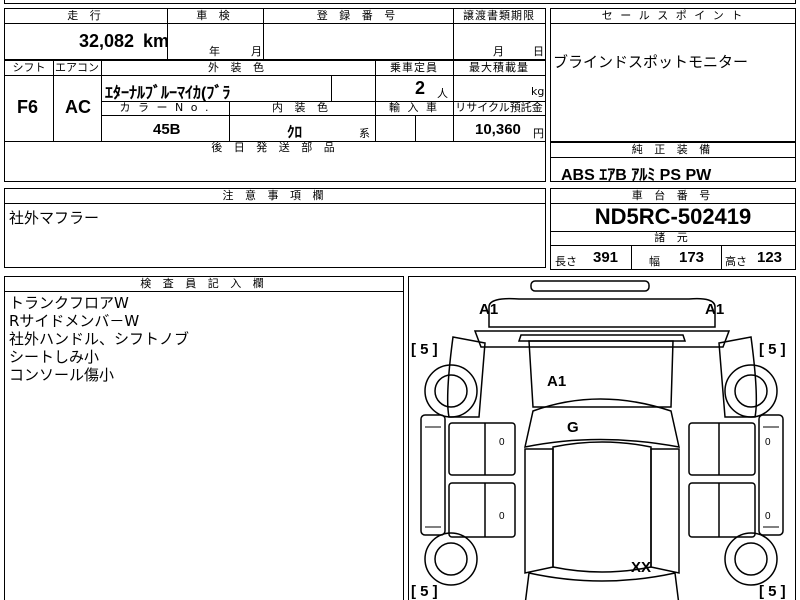  I want to click on later-parts-header: 後 日 発 送 部 品, so click(275, 147).